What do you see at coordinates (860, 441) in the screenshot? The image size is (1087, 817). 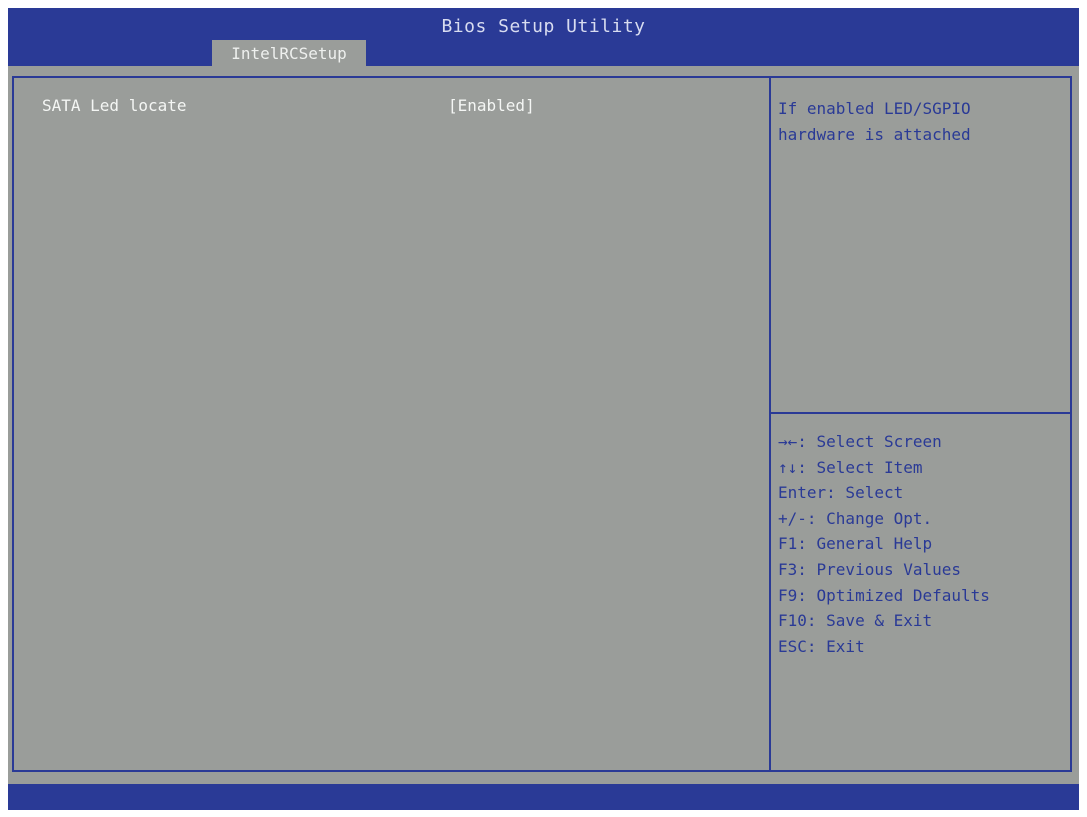 I see `key-select-screen: →←: Select Screen` at bounding box center [860, 441].